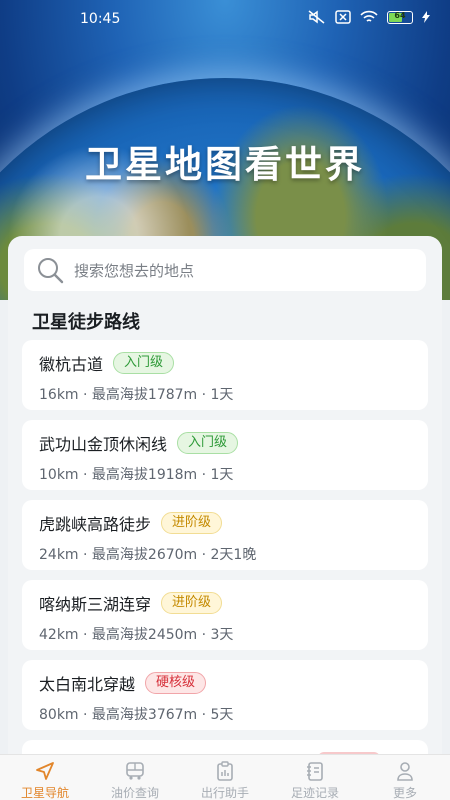  What do you see at coordinates (225, 455) in the screenshot?
I see `route-card: 武功山金顶休闲线 入门级 10km · 最高海拔1918m · 1天` at bounding box center [225, 455].